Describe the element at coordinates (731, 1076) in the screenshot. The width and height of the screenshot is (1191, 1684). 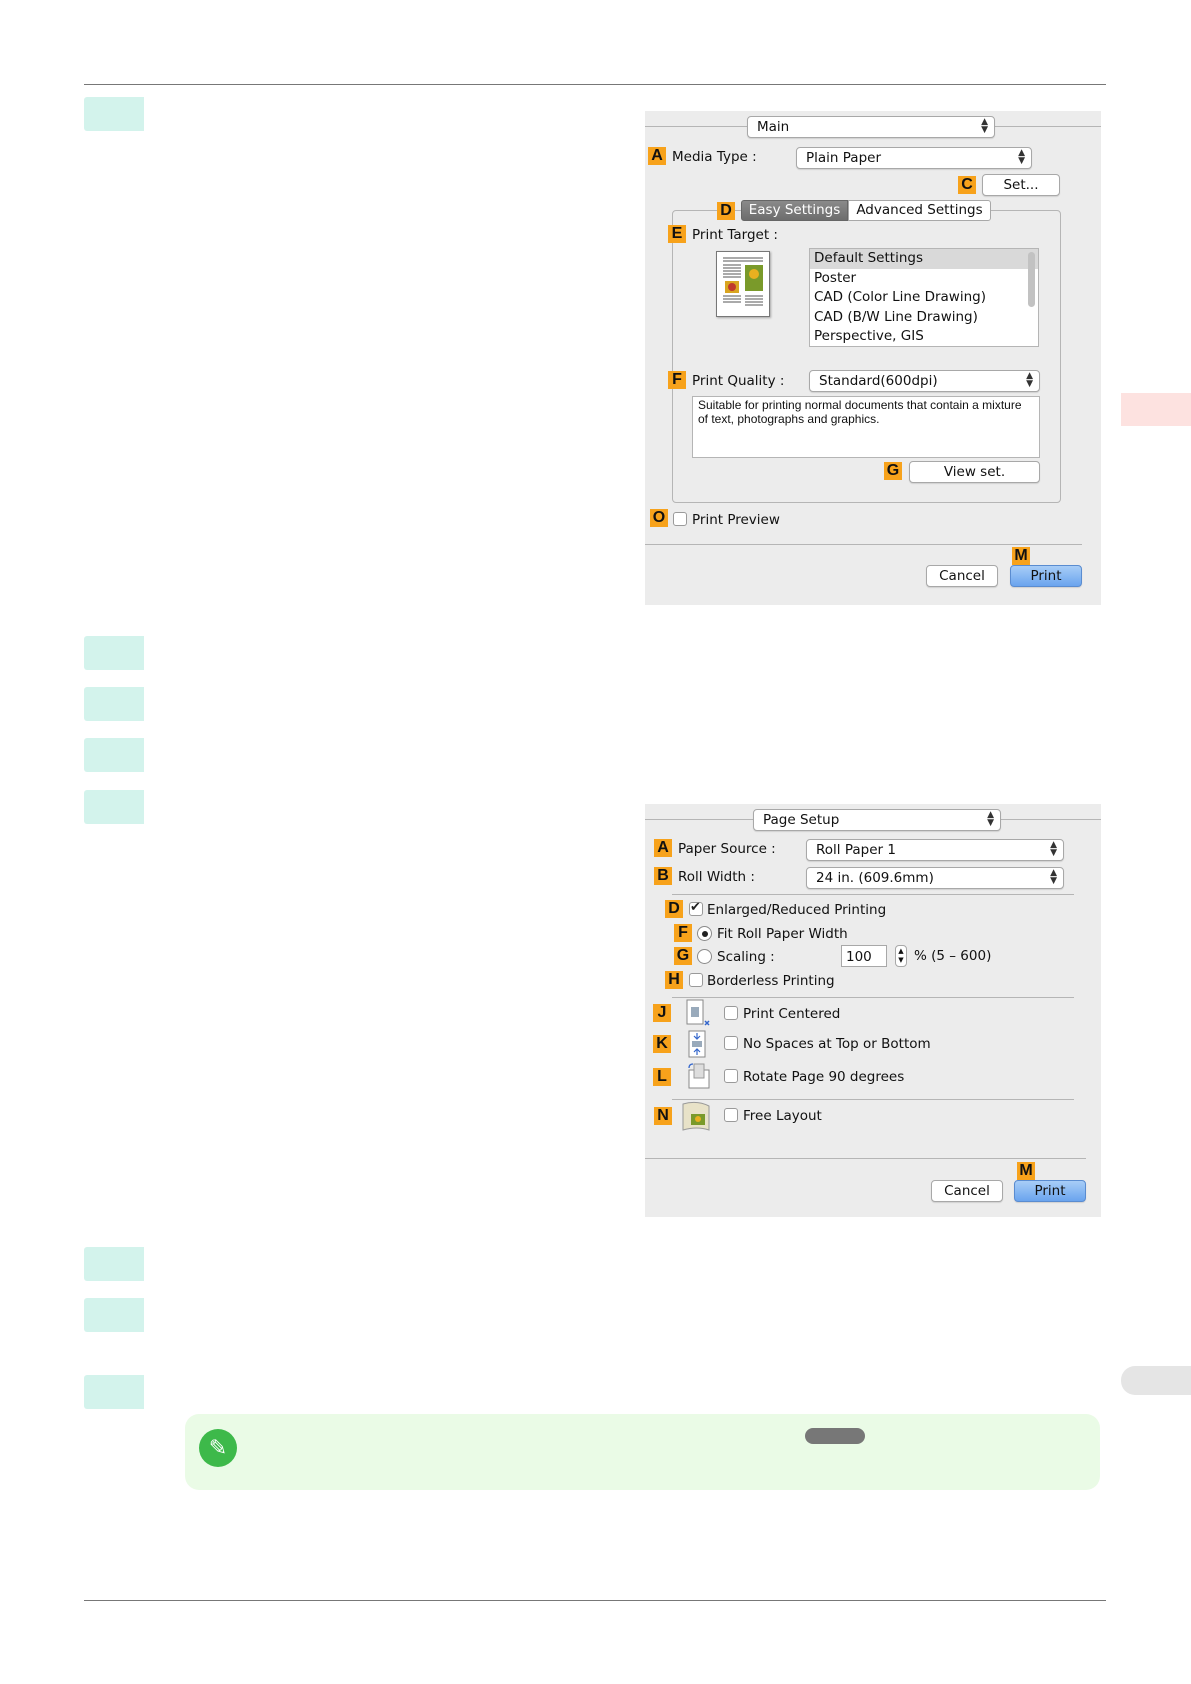
I see `rotate-page-checkbox` at that location.